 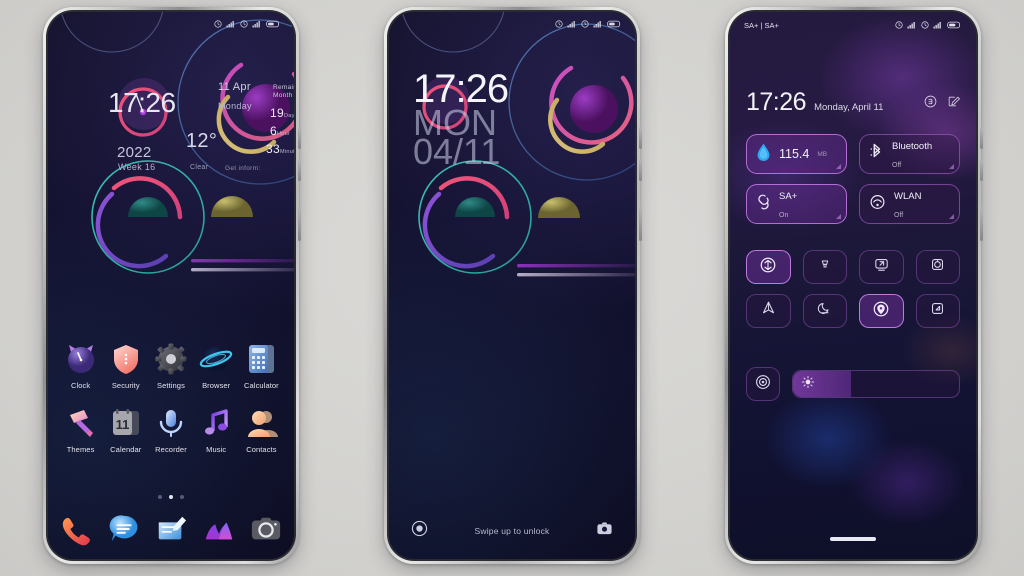 I want to click on status-bar-icons, so click(x=928, y=25).